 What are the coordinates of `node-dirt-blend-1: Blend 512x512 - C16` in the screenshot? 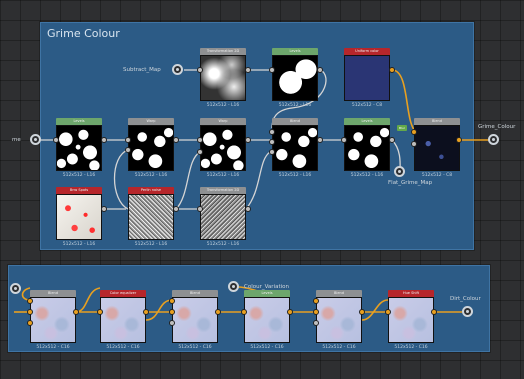 It's located at (53, 320).